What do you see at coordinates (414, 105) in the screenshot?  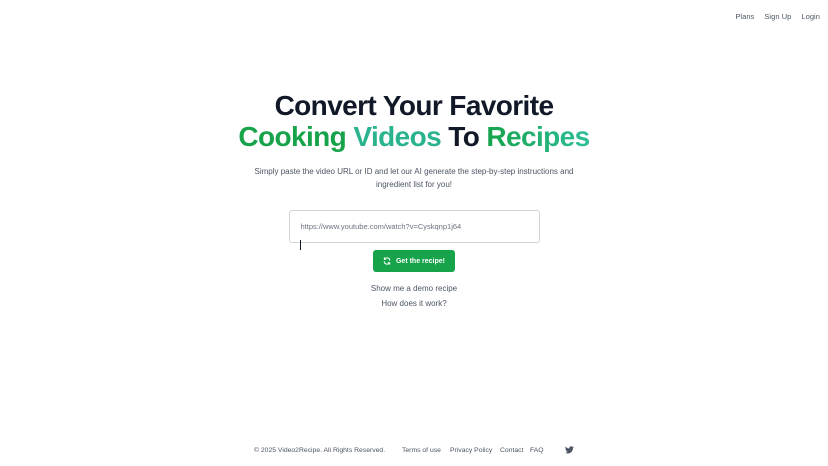 I see `title-line-1: Convert Your Favorite` at bounding box center [414, 105].